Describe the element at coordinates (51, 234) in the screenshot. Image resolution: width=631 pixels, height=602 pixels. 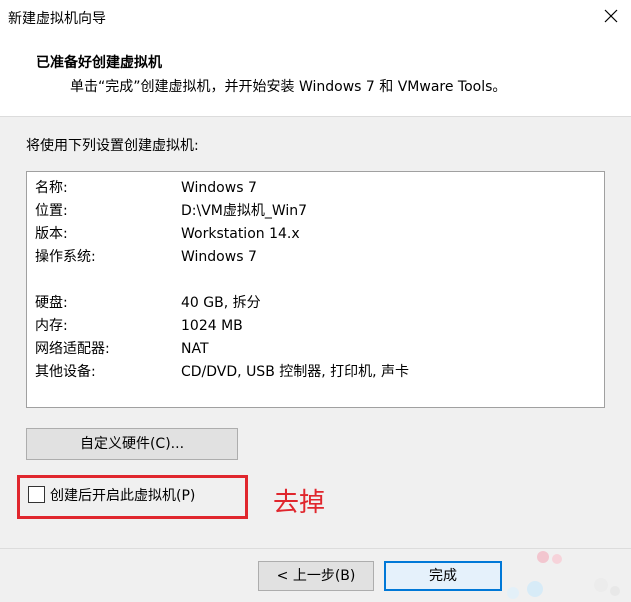
I see `summary-key: 版本:` at that location.